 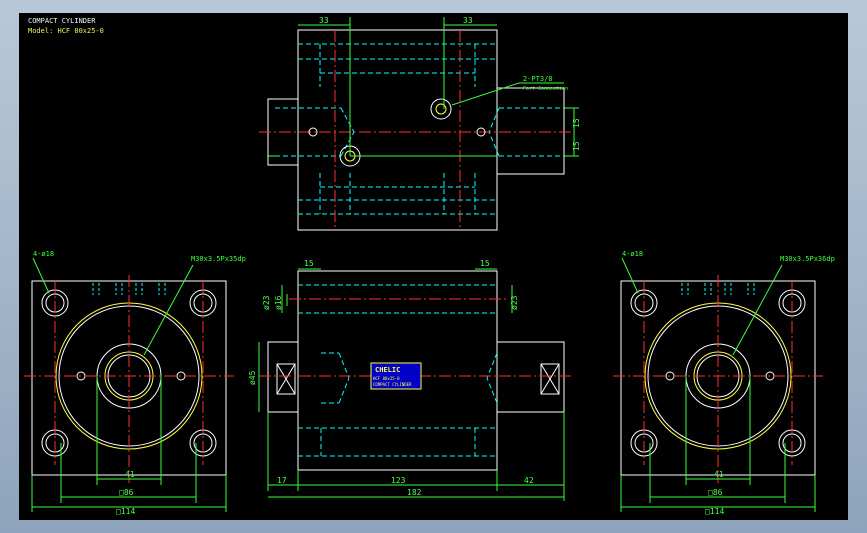 What do you see at coordinates (278, 302) in the screenshot?
I see `front-dia-16: ø16` at bounding box center [278, 302].